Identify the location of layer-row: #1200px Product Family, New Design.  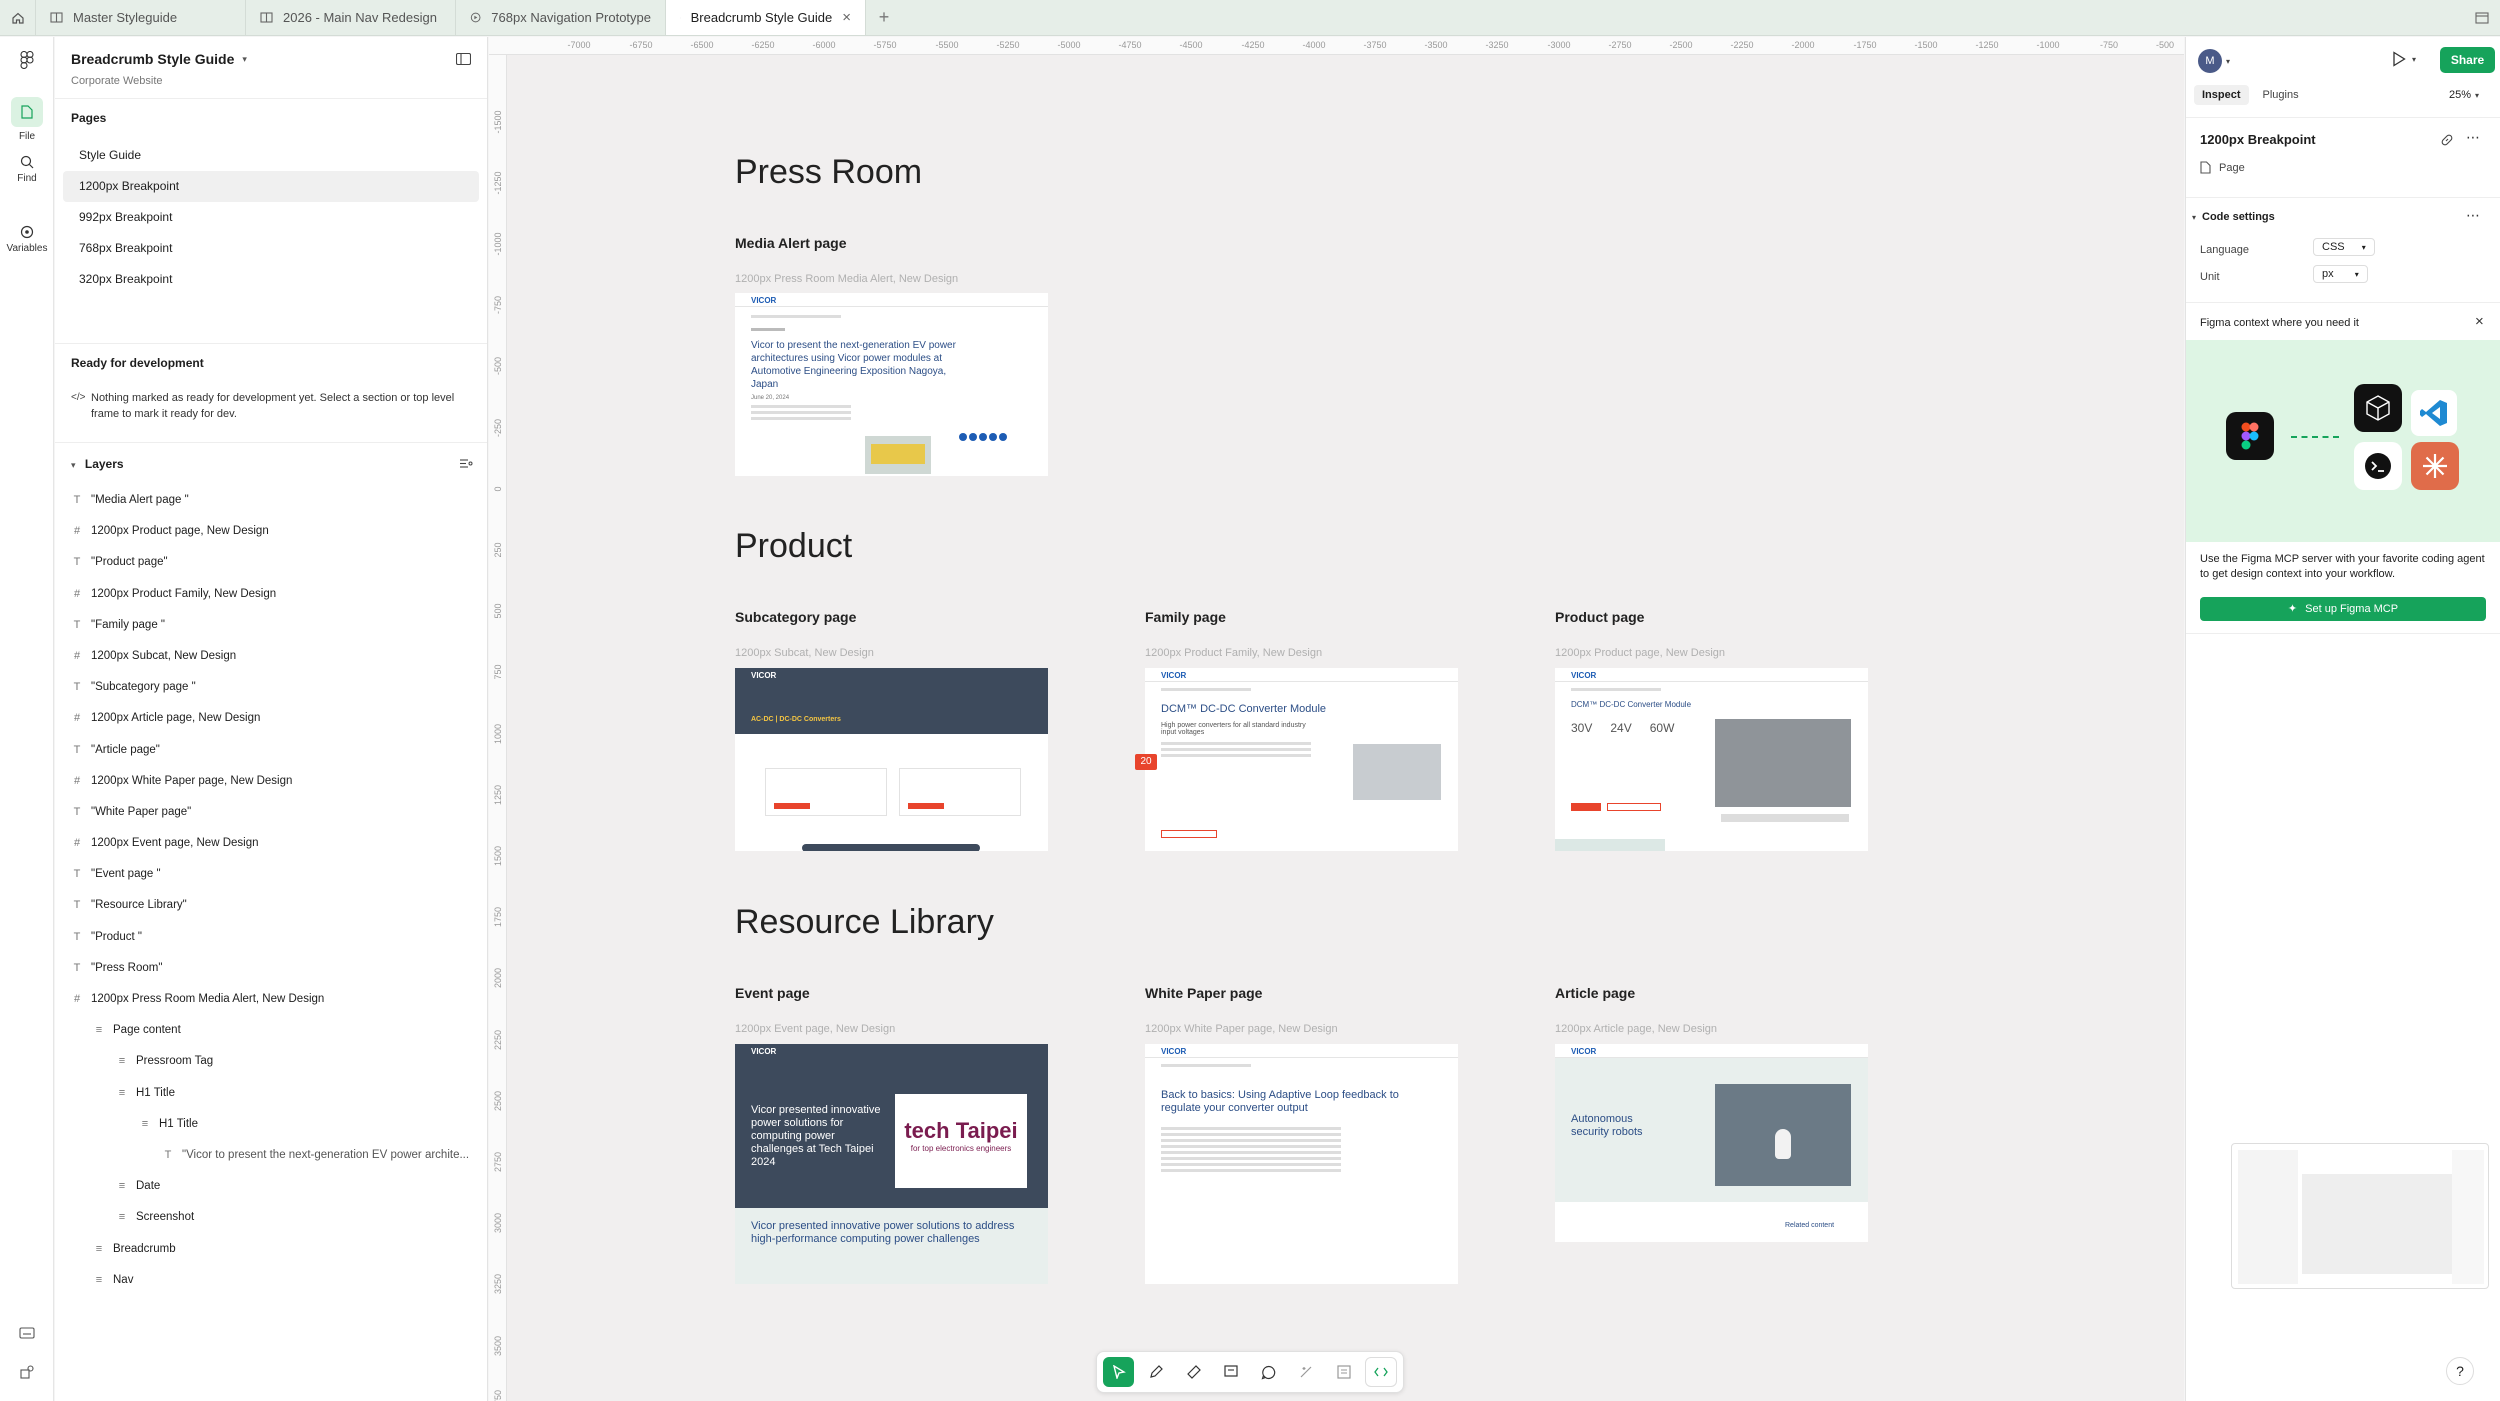
(271, 594).